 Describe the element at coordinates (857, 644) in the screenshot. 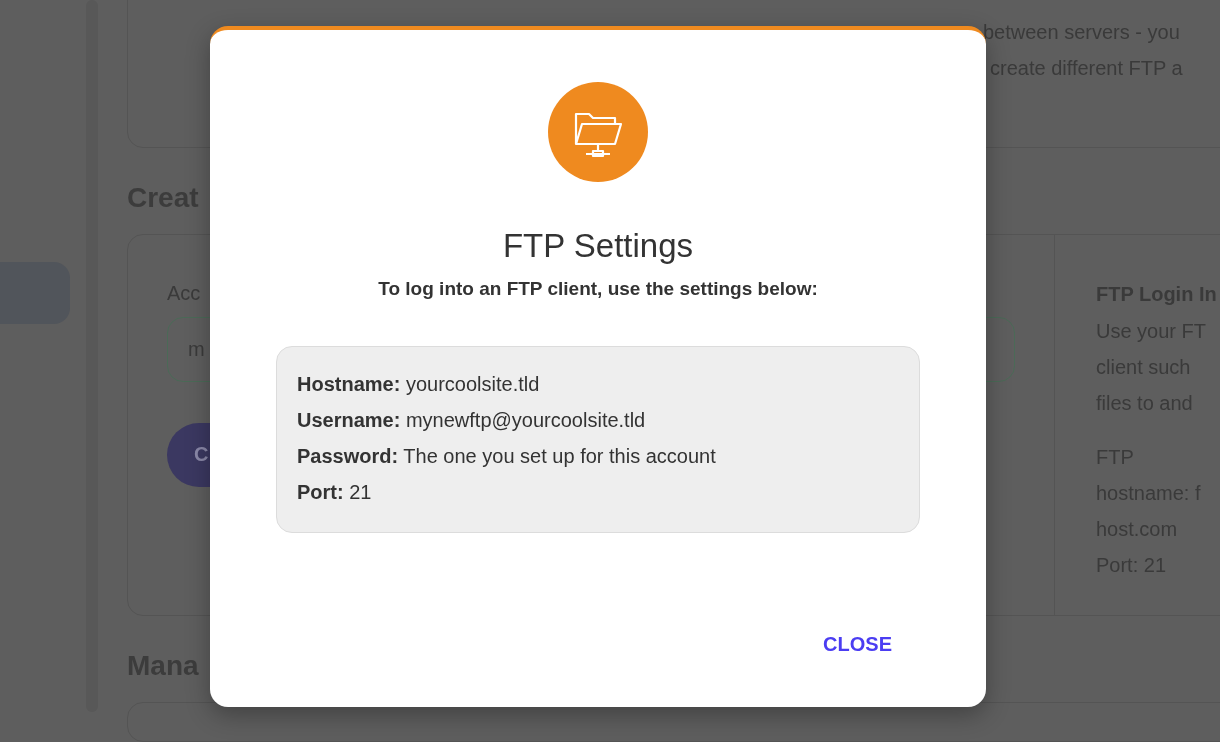

I see `close-button: CLOSE` at that location.